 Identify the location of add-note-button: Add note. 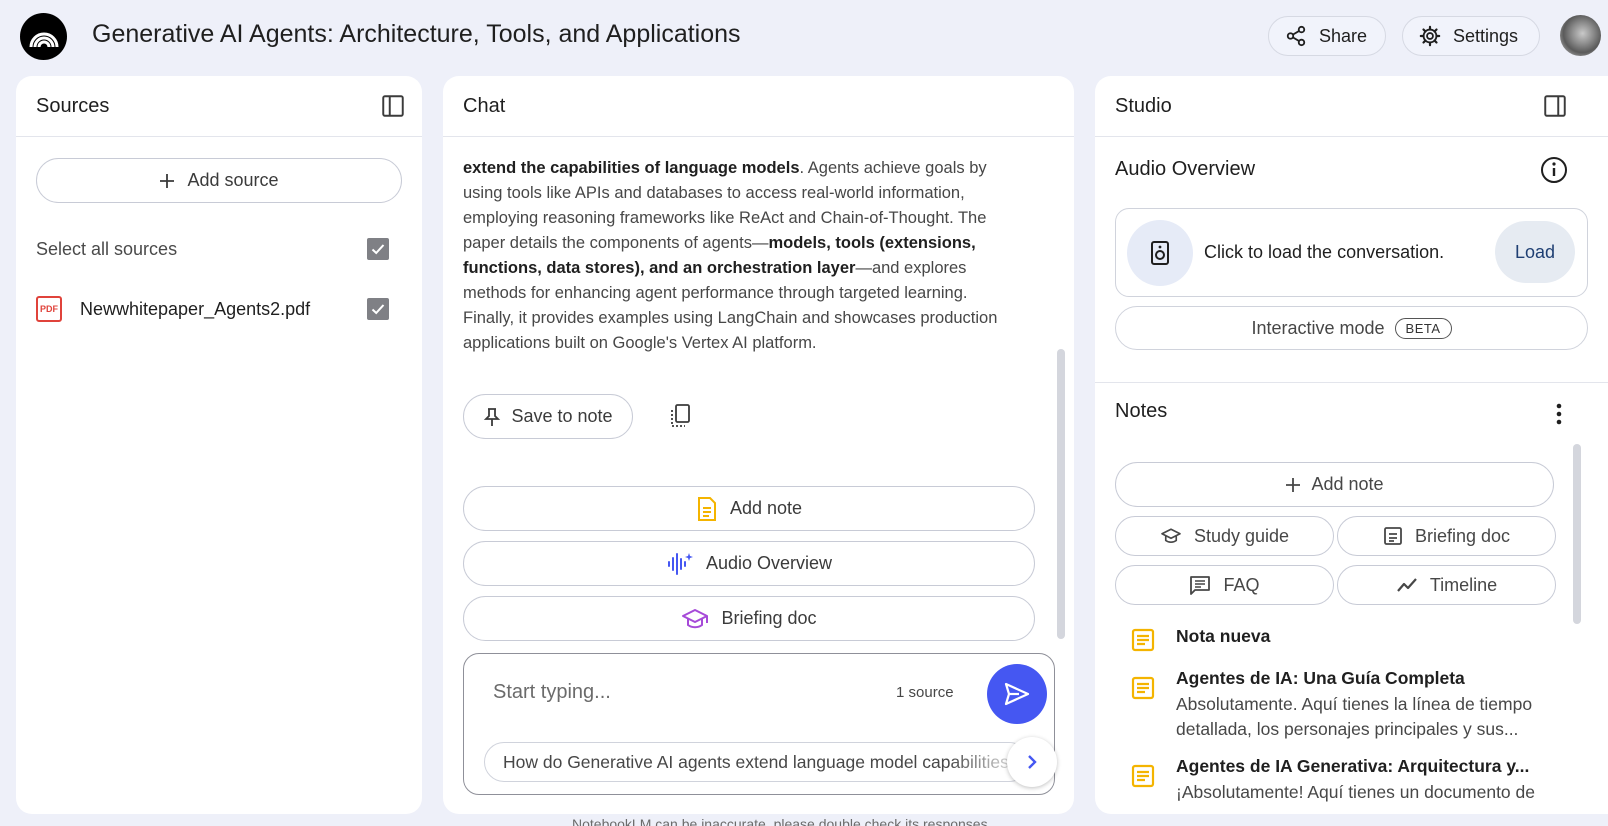
(1334, 484).